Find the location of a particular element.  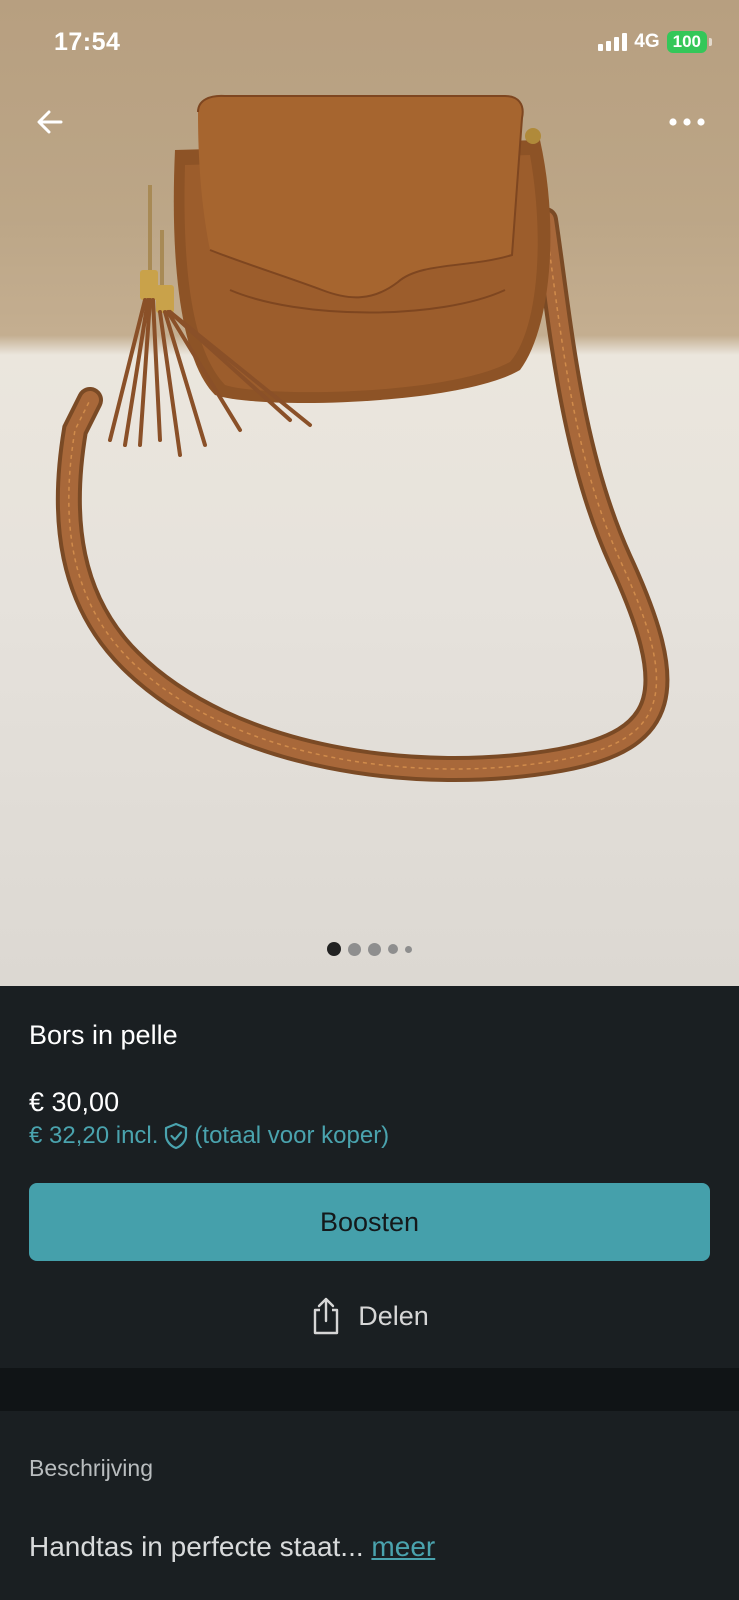

description-text-row: Handtas in perfecte staat... meer is located at coordinates (232, 1547).